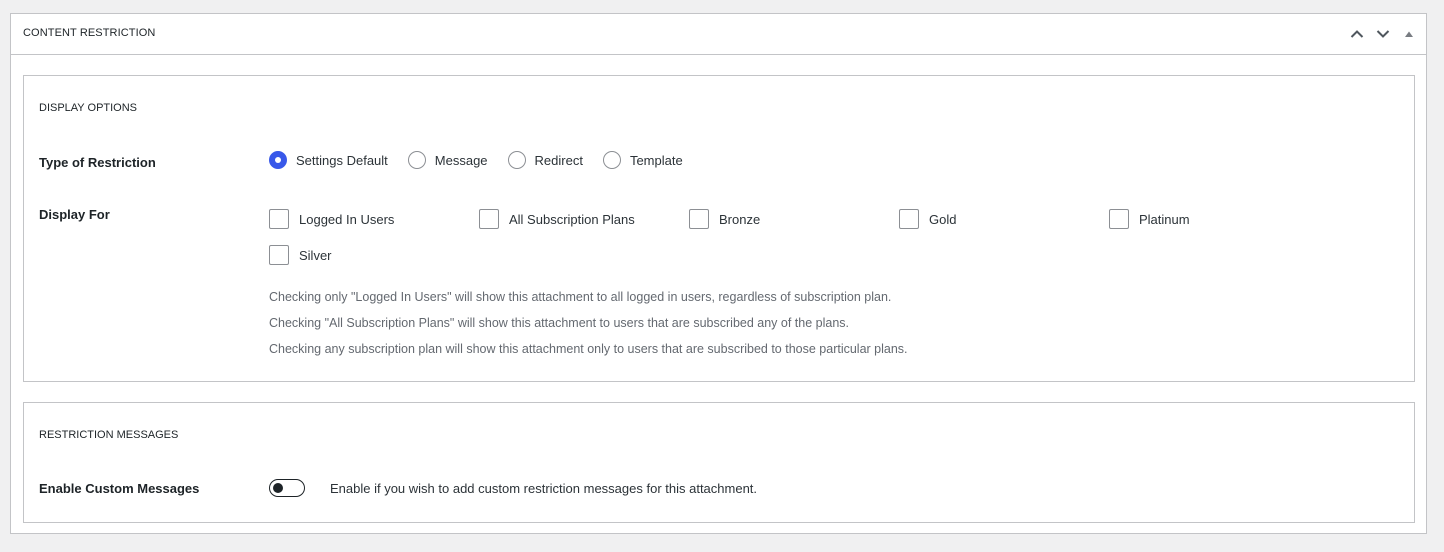 The height and width of the screenshot is (552, 1444). Describe the element at coordinates (461, 160) in the screenshot. I see `radio-label: Message` at that location.